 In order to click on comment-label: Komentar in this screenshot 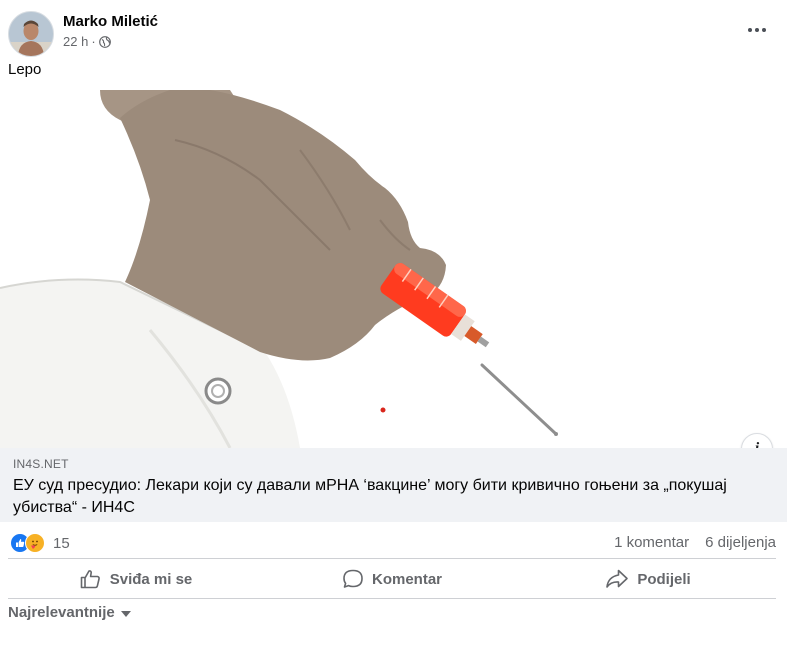, I will do `click(406, 579)`.